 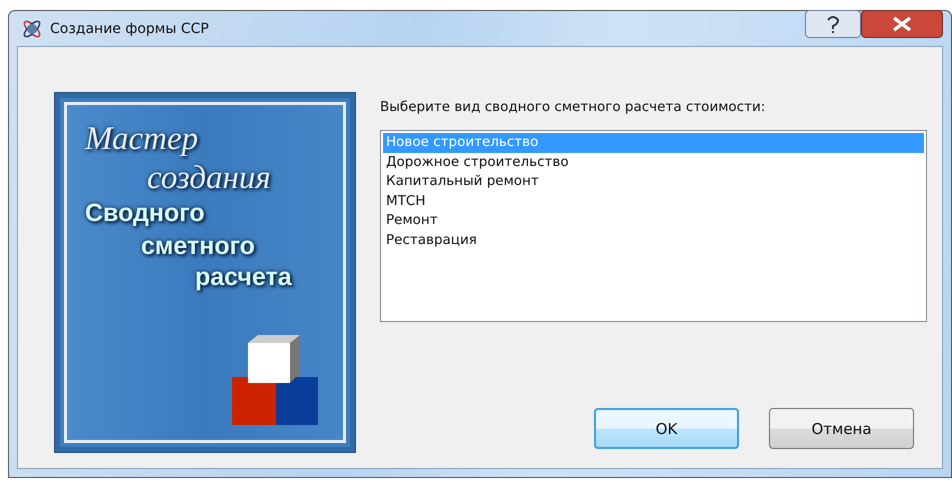 What do you see at coordinates (841, 428) in the screenshot?
I see `dialog-button: Отмена` at bounding box center [841, 428].